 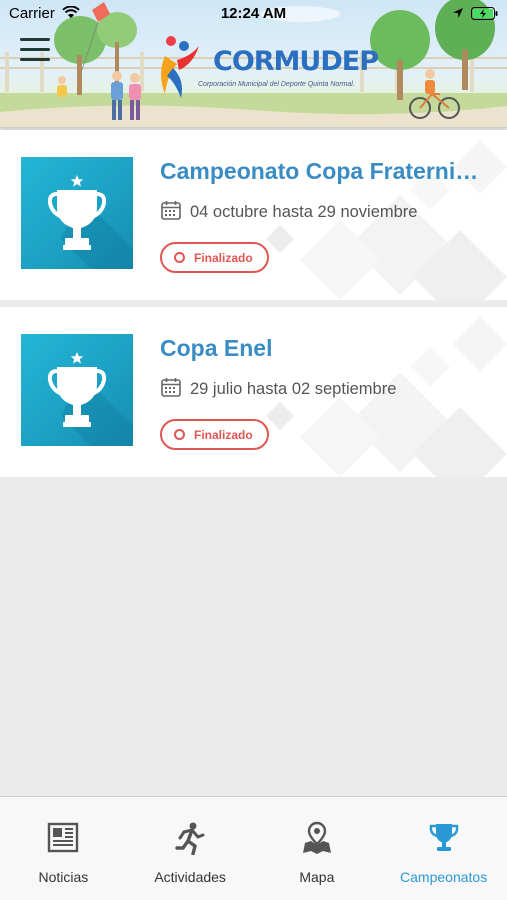 What do you see at coordinates (317, 877) in the screenshot?
I see `tab-label: Mapa` at bounding box center [317, 877].